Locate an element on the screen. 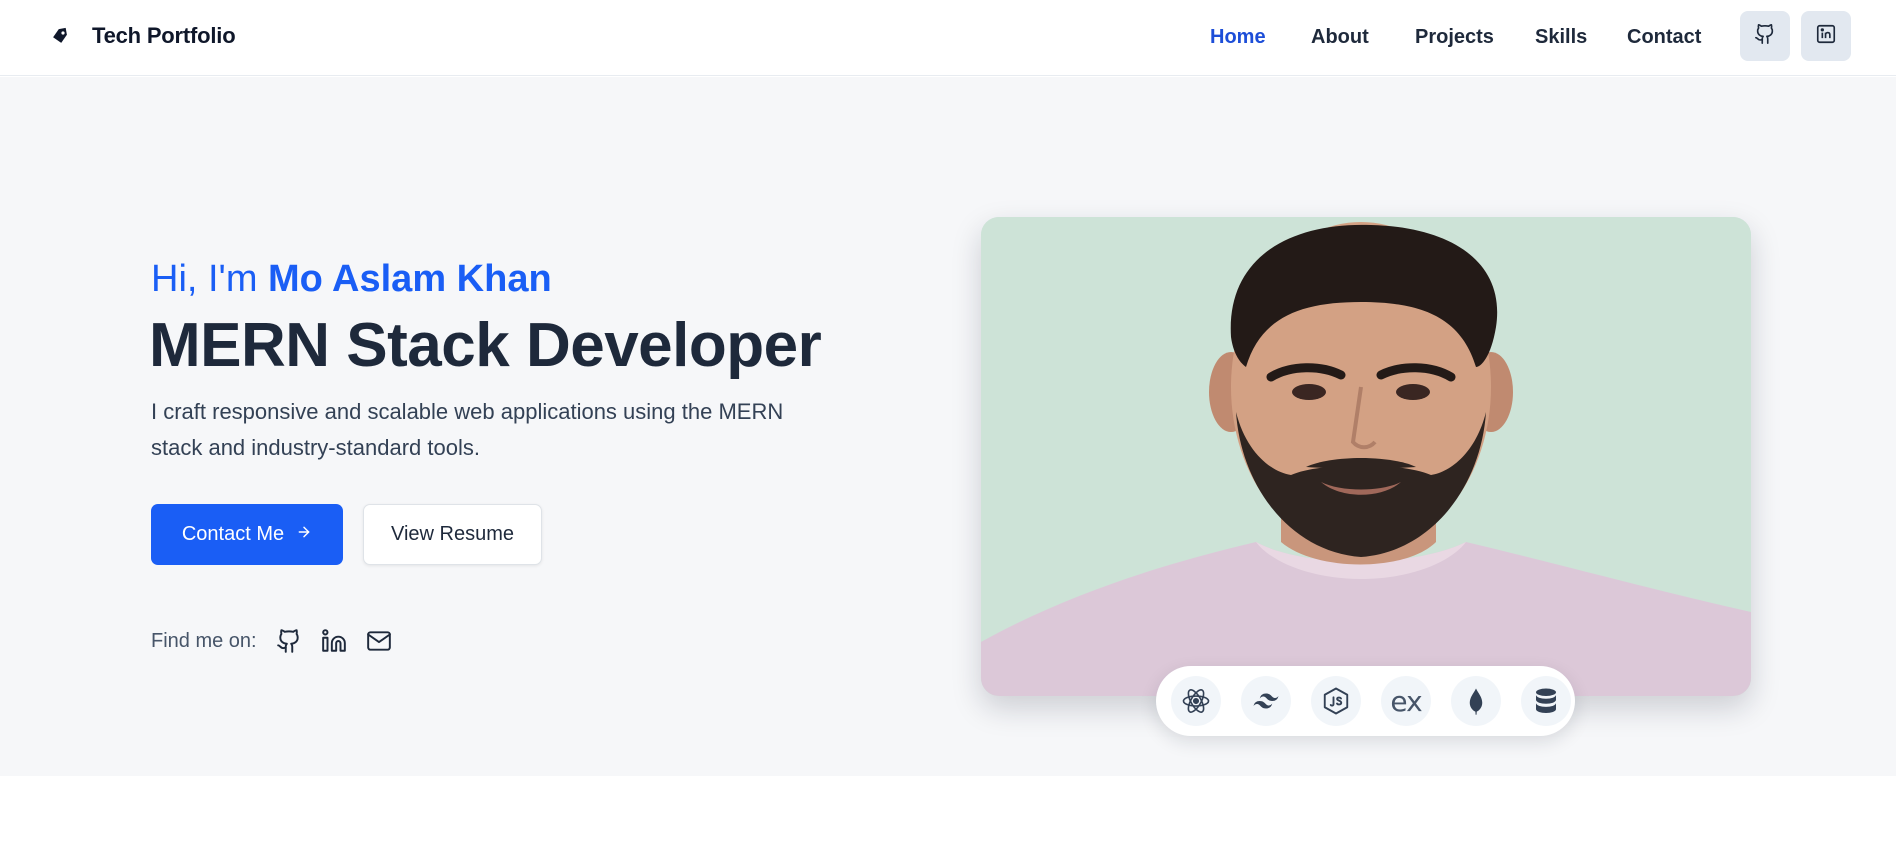  brand: Tech Portfolio is located at coordinates (142, 36).